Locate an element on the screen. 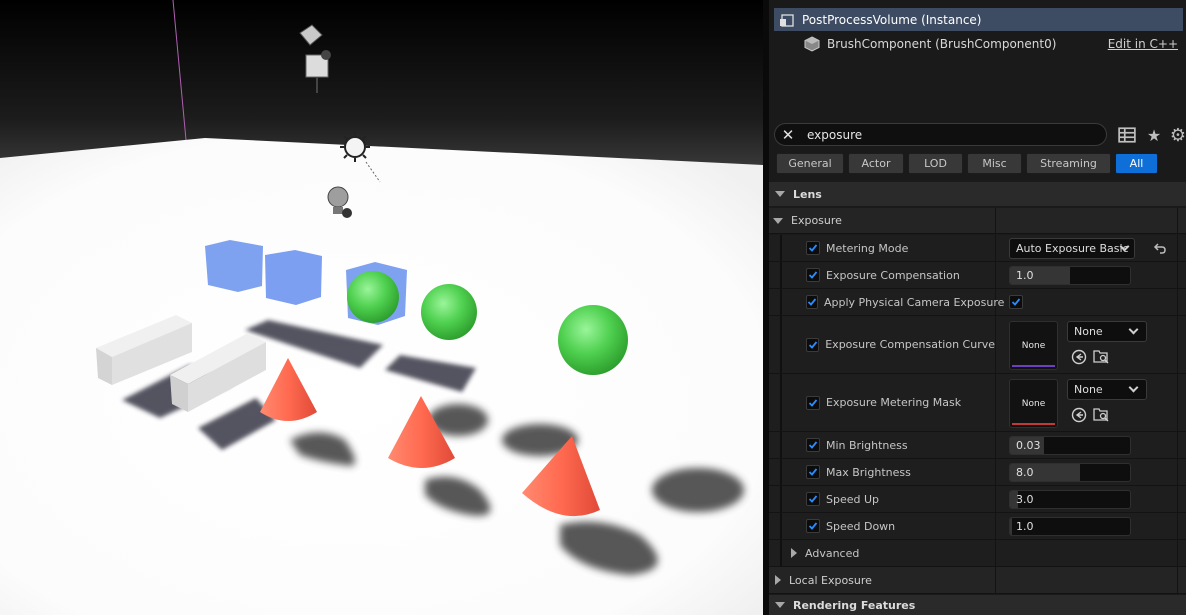 This screenshot has height=615, width=1186. local-exposure-label: Local Exposure is located at coordinates (830, 580).